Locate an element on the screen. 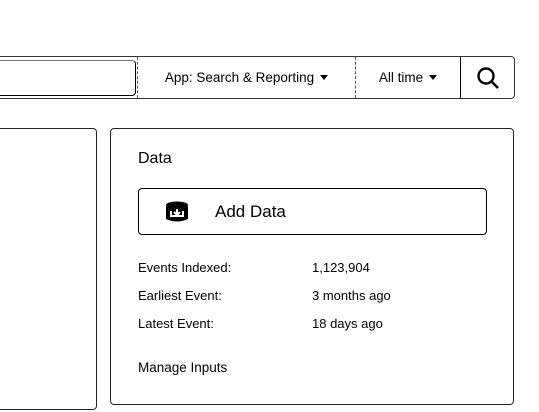  add-data-button: Add Data is located at coordinates (312, 211).